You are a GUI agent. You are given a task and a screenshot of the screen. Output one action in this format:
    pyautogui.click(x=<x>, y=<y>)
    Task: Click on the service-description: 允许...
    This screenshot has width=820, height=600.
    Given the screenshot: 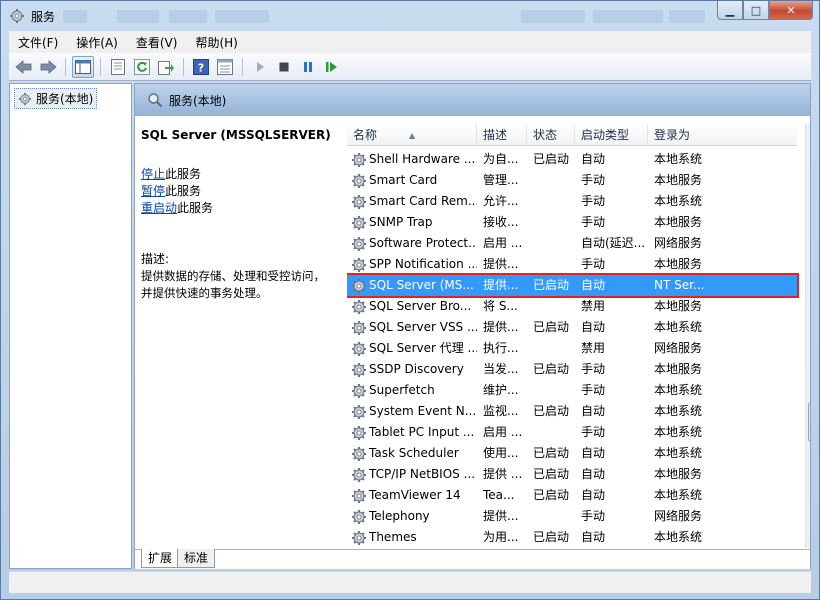 What is the action you would take?
    pyautogui.click(x=501, y=201)
    